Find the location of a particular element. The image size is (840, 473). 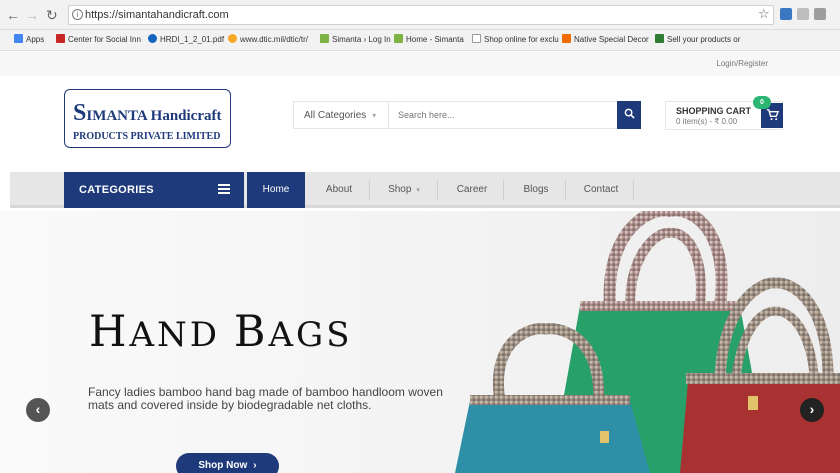

search-bar: All Categories ▾ is located at coordinates (467, 115).